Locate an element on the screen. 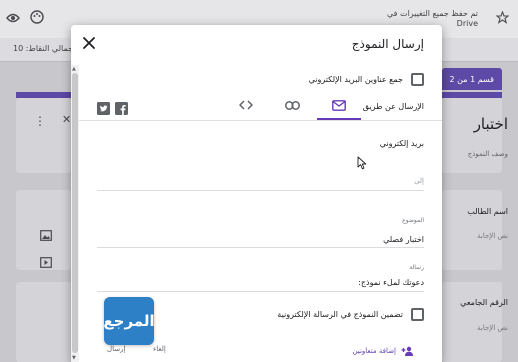 This screenshot has width=518, height=362. question-1-hint: نص الإجابة is located at coordinates (492, 236).